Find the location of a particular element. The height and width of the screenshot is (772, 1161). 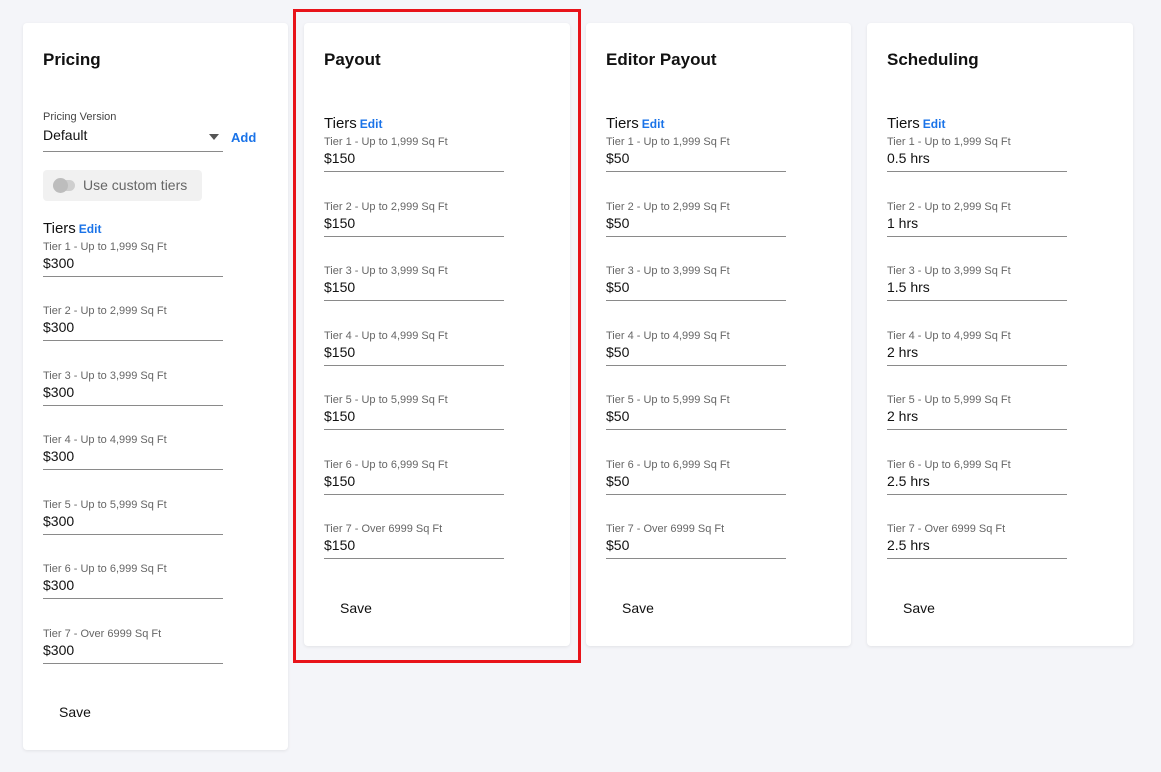

tier-field: Tier 1 - Up to 1,999 Sq Ft 0.5 hrs is located at coordinates (977, 154).